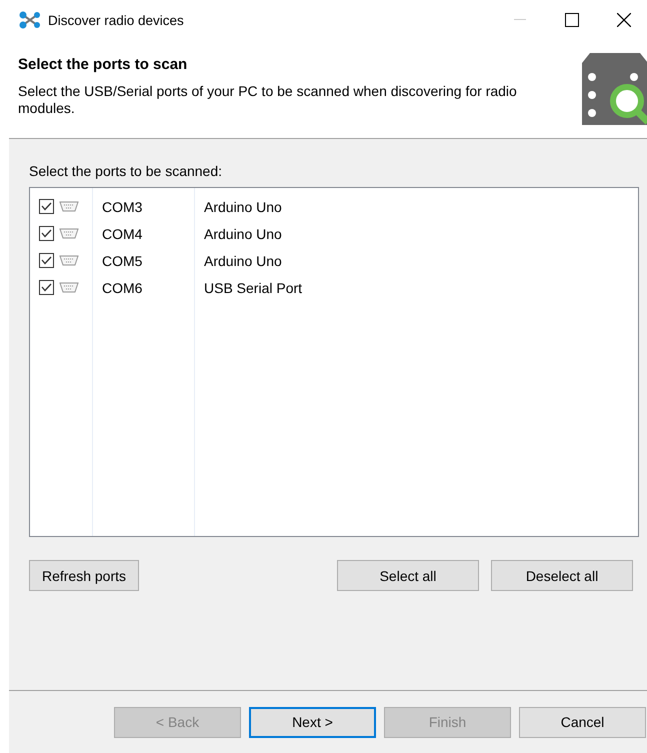 This screenshot has height=753, width=647. I want to click on ports-label: Select the ports to be scanned:, so click(126, 171).